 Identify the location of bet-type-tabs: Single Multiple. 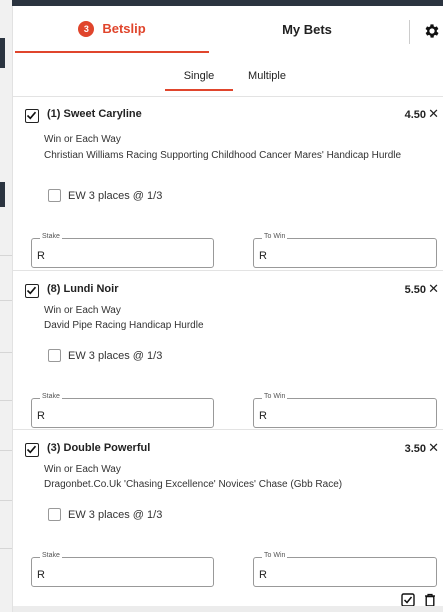
(233, 80).